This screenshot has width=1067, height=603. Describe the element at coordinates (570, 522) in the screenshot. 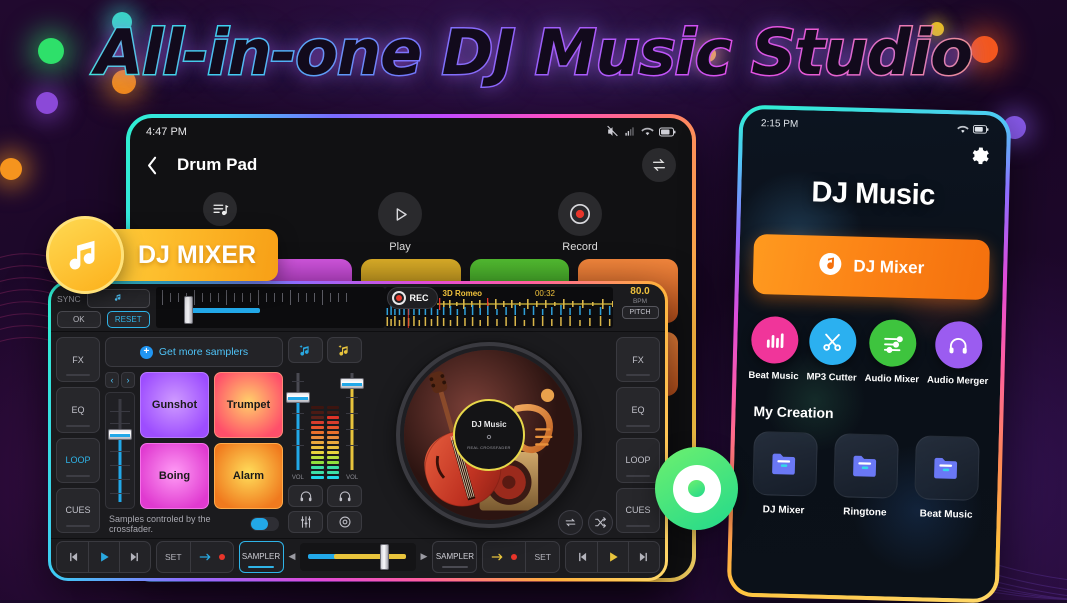

I see `repeat-icon` at that location.